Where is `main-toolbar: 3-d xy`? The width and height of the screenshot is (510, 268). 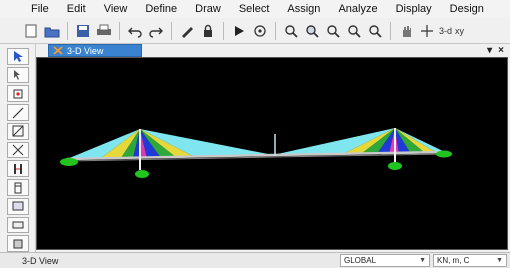 main-toolbar: 3-d xy is located at coordinates (255, 31).